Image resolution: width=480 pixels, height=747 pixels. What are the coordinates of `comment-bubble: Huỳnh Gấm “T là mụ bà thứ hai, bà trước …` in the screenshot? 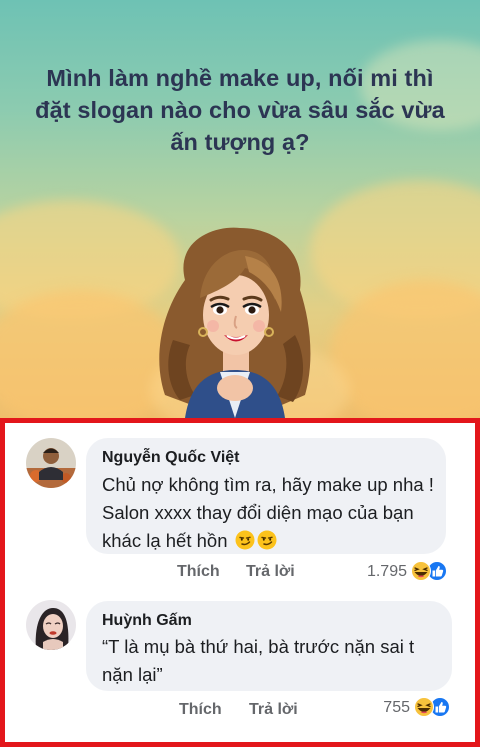 It's located at (269, 646).